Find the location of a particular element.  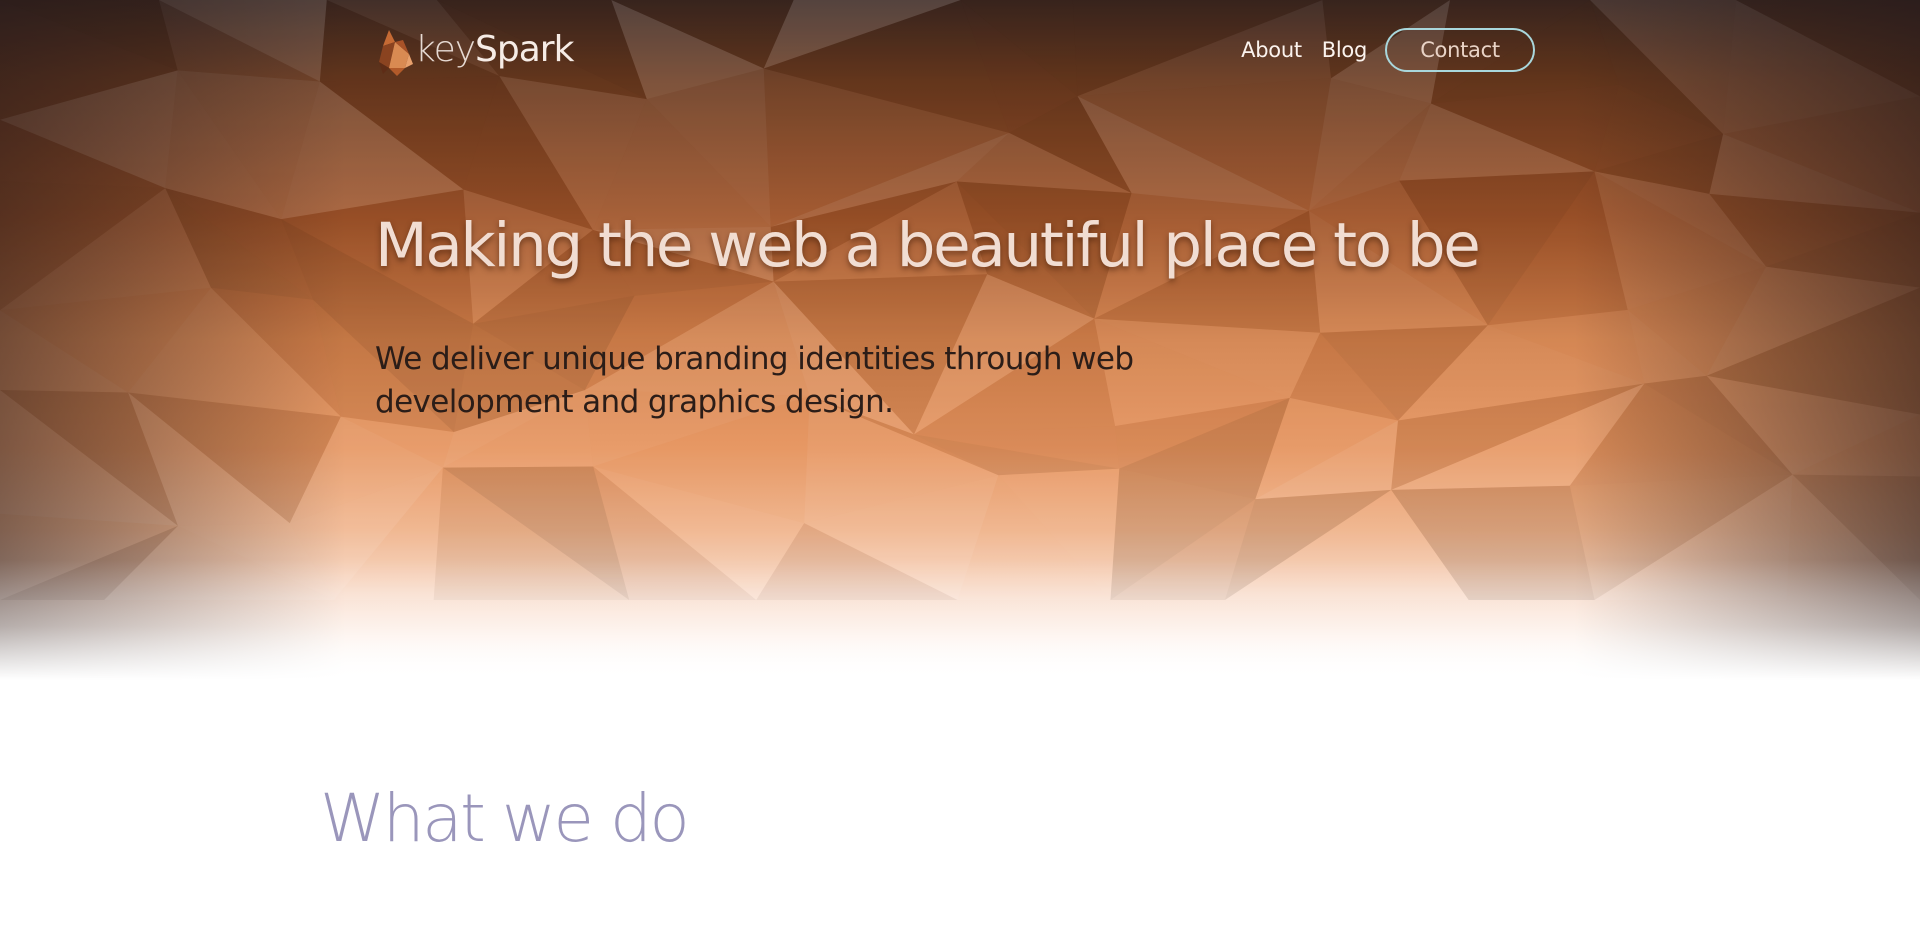

nav-about-link: About is located at coordinates (1271, 50).